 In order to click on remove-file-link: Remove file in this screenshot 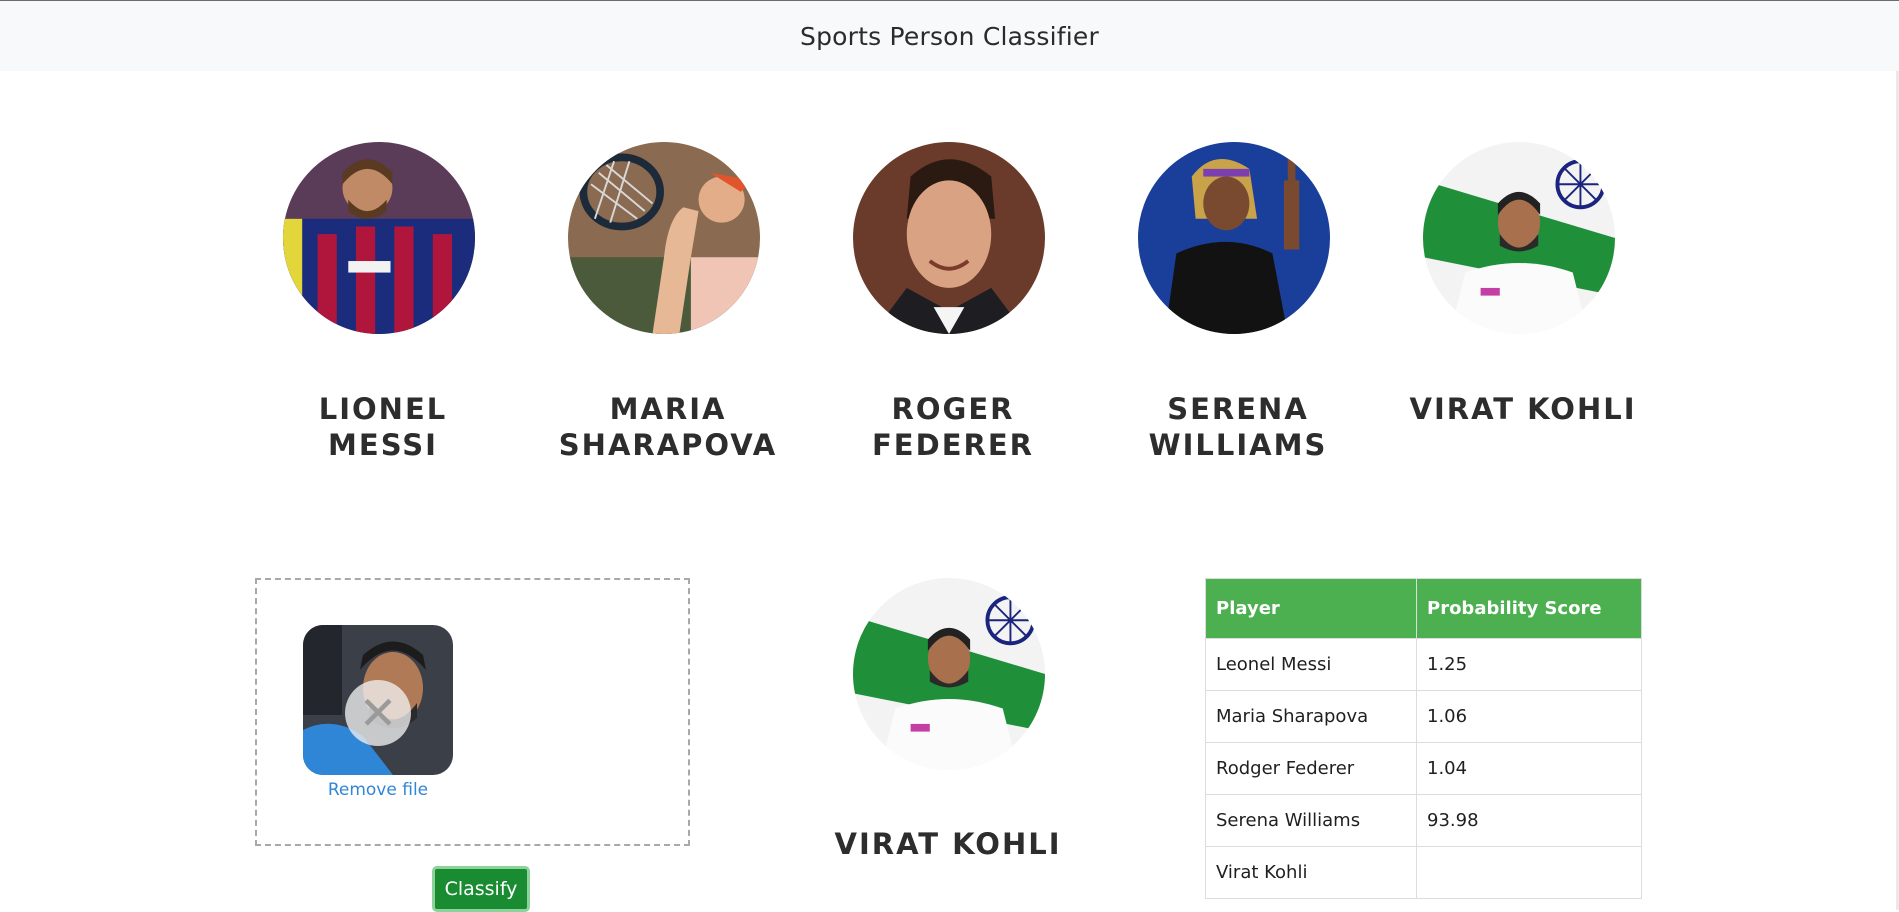, I will do `click(378, 790)`.